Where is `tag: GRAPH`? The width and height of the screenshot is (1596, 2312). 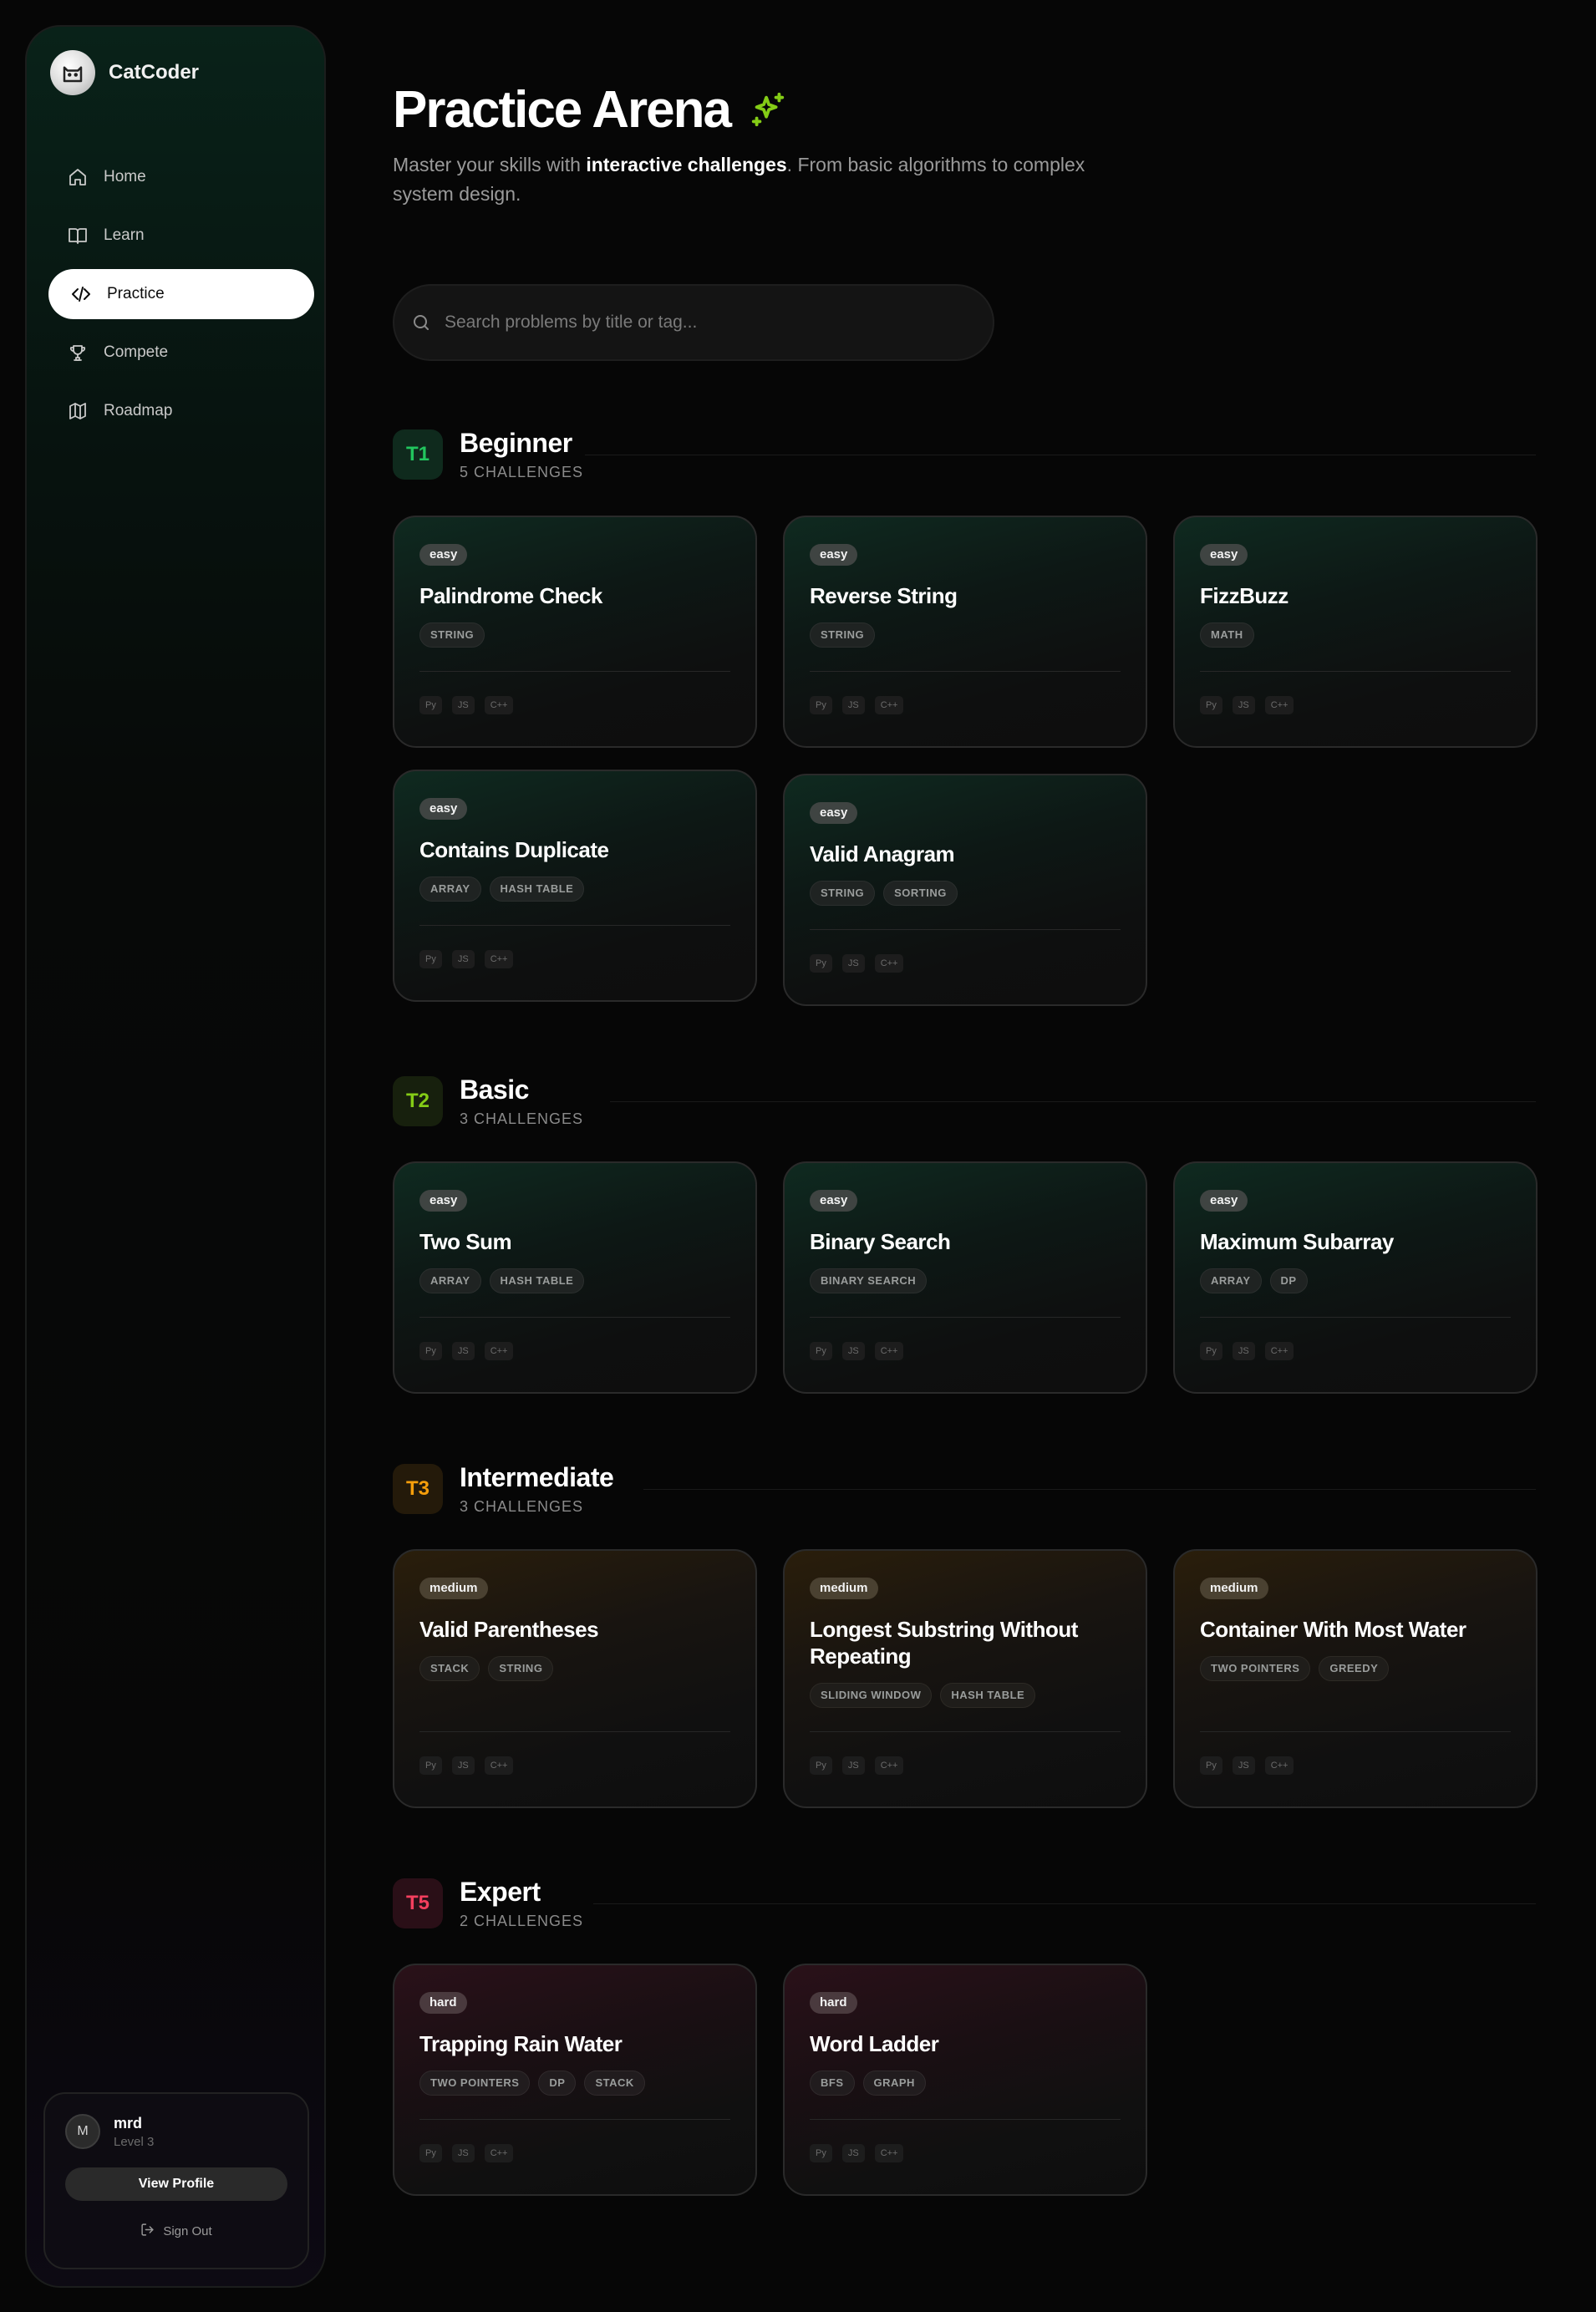
tag: GRAPH is located at coordinates (894, 2083).